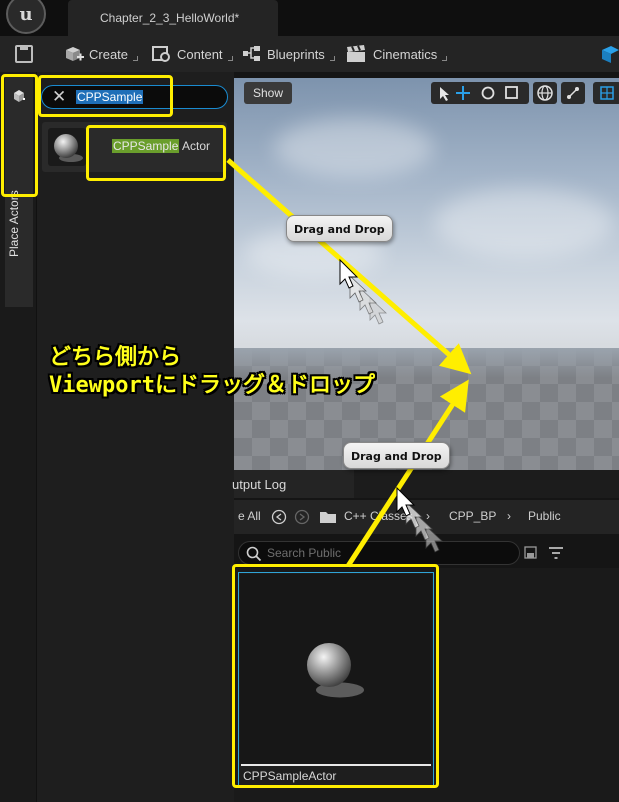  What do you see at coordinates (26, 17) in the screenshot?
I see `unreal-logo-icon: u` at bounding box center [26, 17].